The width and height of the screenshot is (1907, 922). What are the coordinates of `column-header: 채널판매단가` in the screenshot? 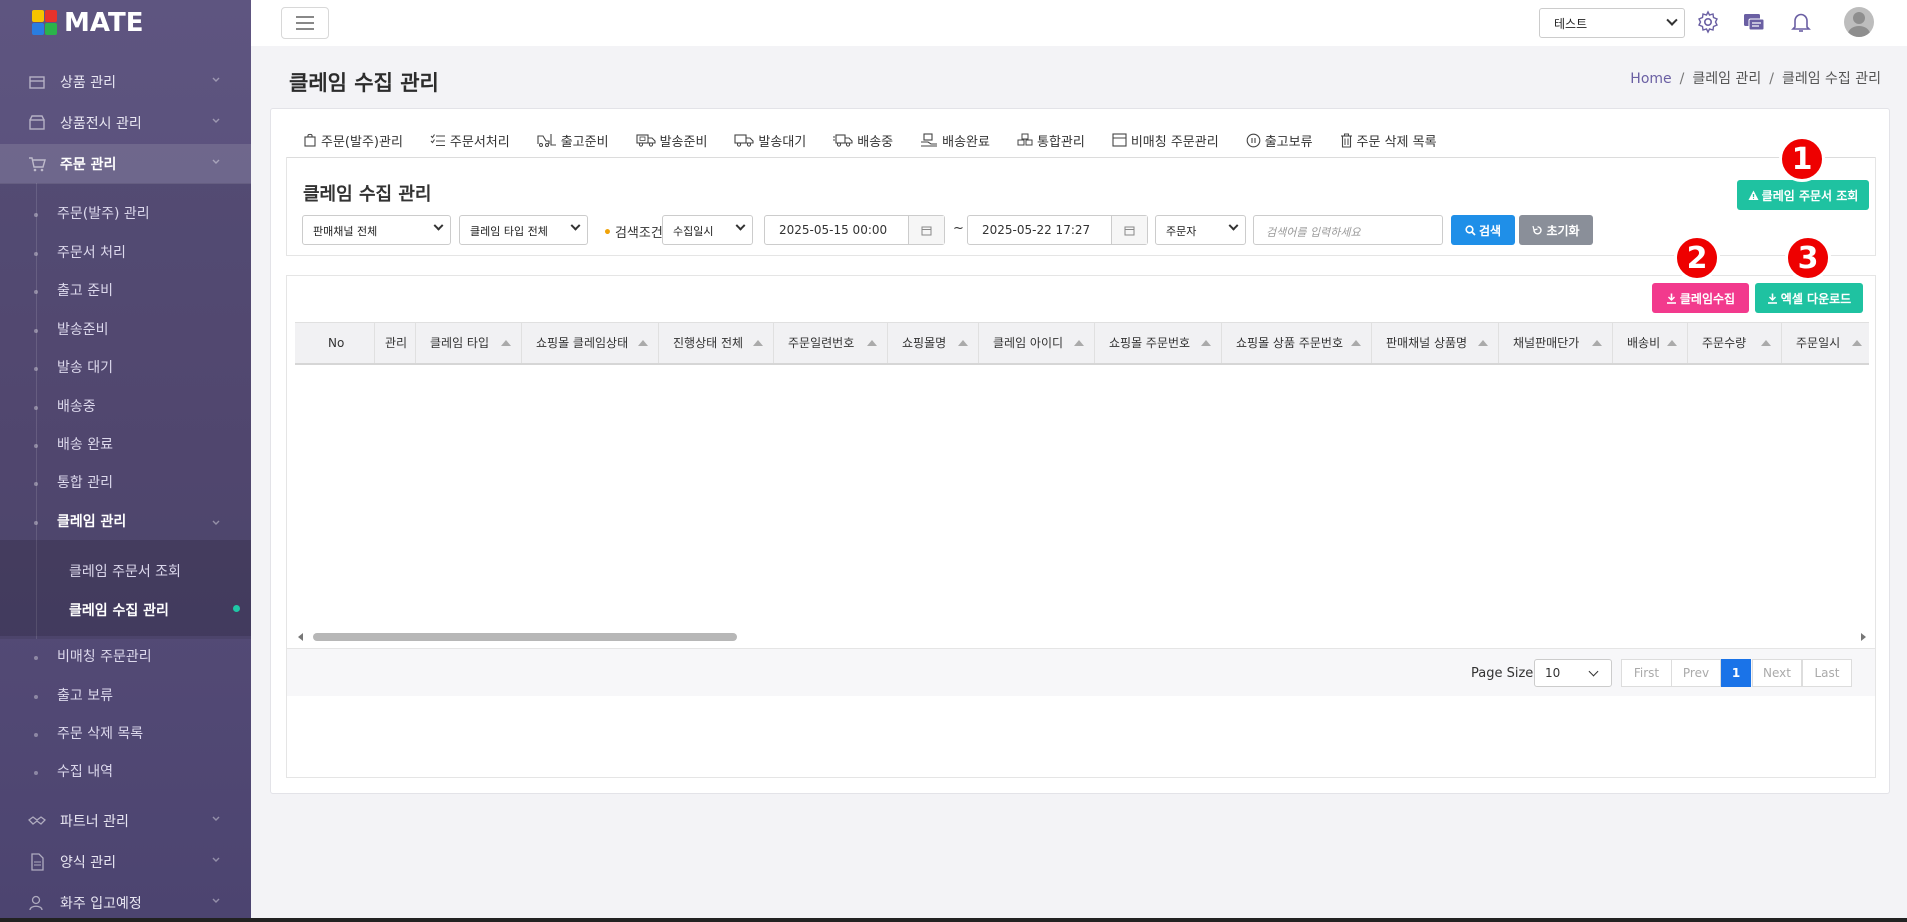 It's located at (1556, 343).